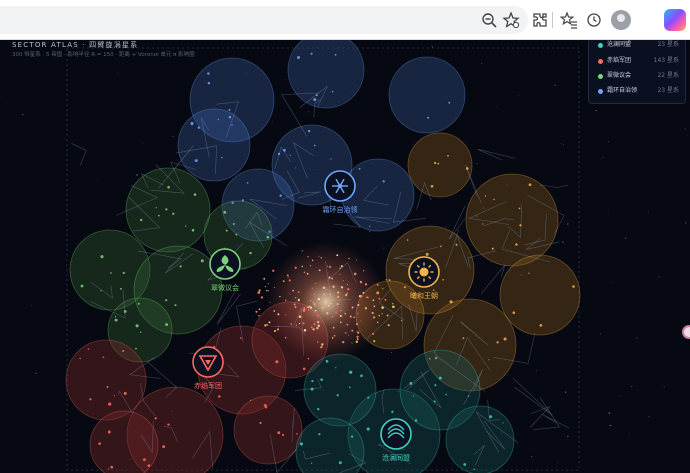 This screenshot has height=473, width=690. I want to click on copilot-icon, so click(675, 20).